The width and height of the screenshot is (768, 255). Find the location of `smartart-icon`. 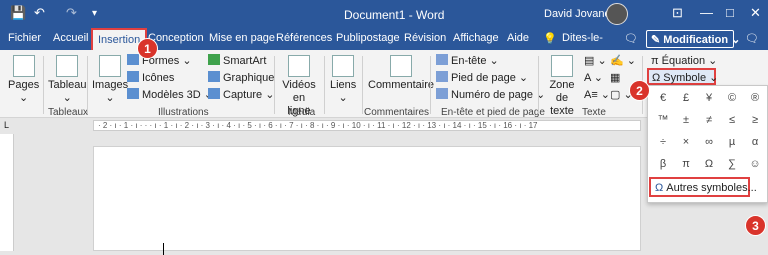

smartart-icon is located at coordinates (214, 59).